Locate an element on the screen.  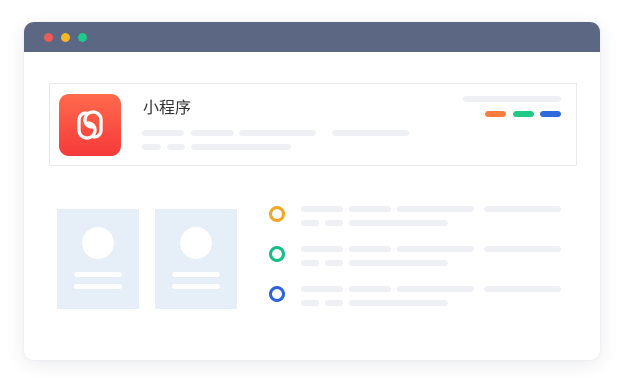
window-maximize-dot is located at coordinates (82, 37).